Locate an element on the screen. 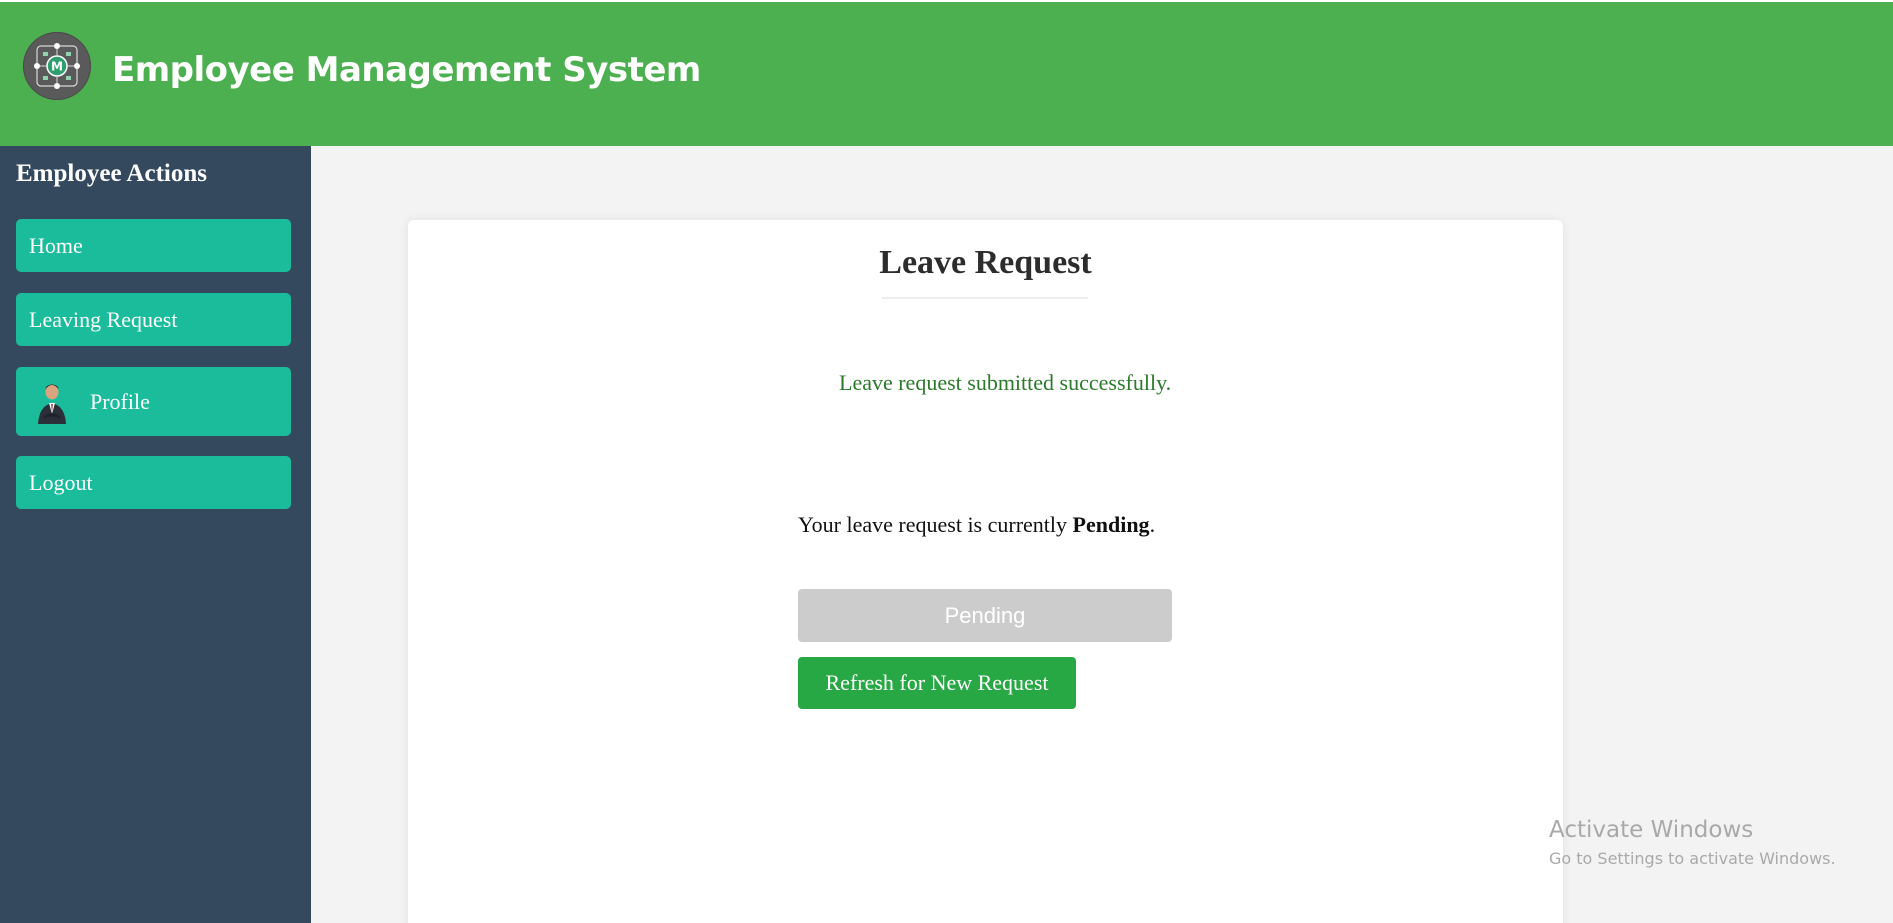 This screenshot has width=1893, height=923. sidebar-item-label: Profile is located at coordinates (120, 401).